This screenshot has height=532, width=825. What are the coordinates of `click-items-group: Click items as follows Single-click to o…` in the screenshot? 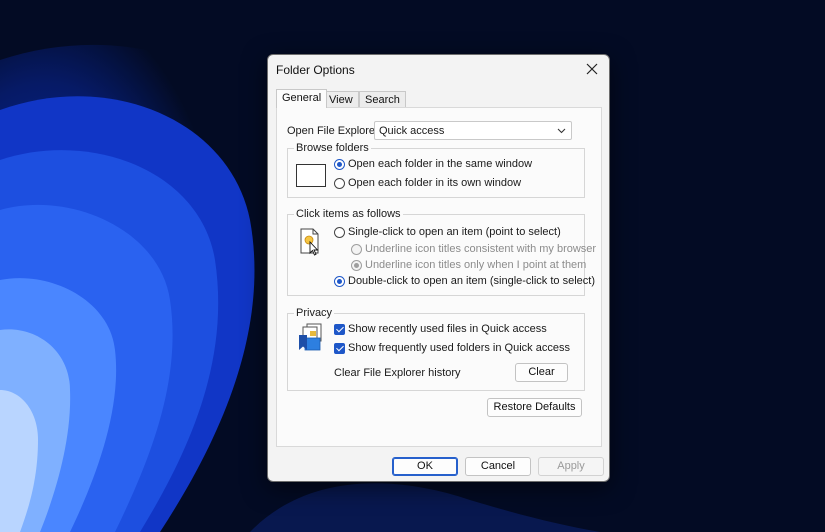 It's located at (441, 252).